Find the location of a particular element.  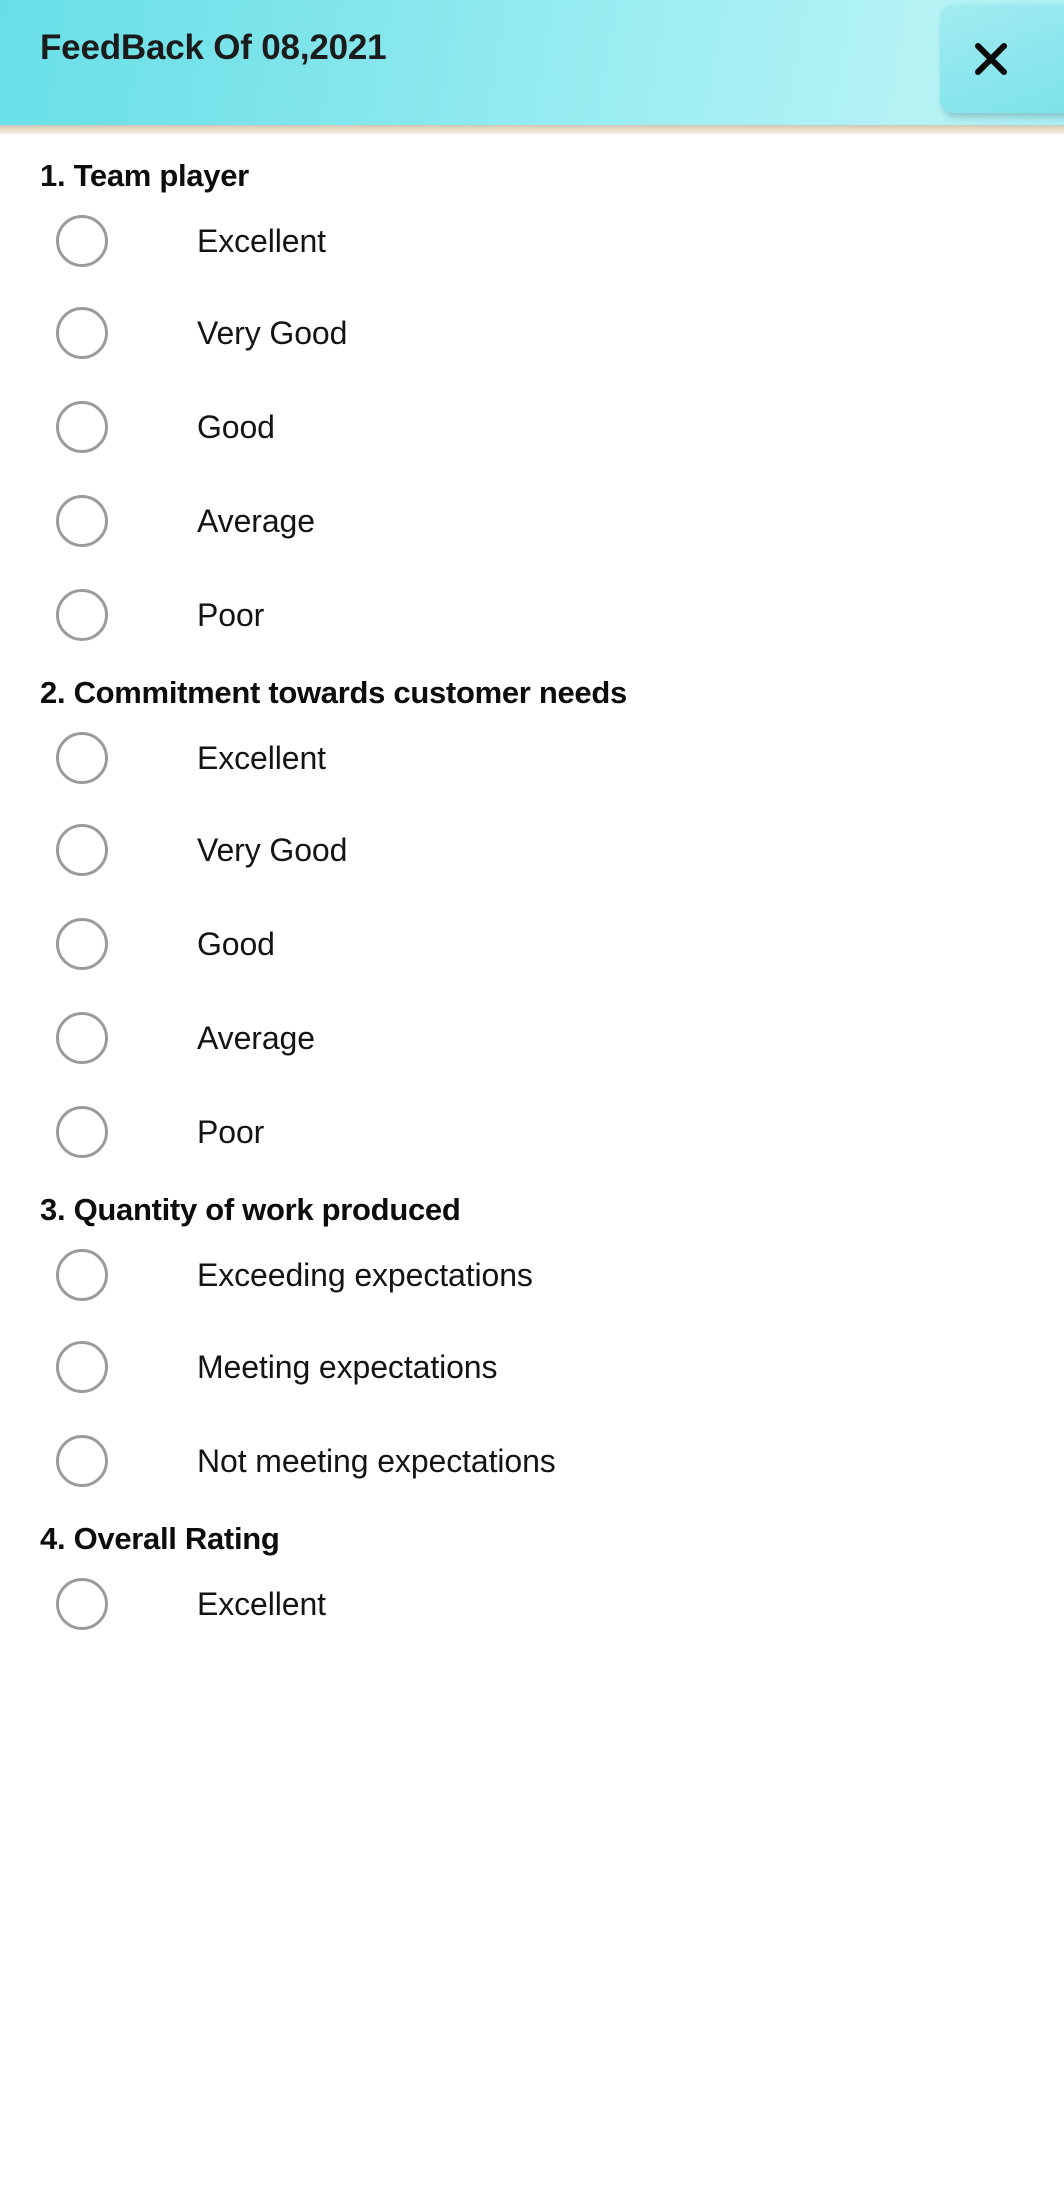

question-title: 2. Commitment towards customer needs is located at coordinates (333, 692).